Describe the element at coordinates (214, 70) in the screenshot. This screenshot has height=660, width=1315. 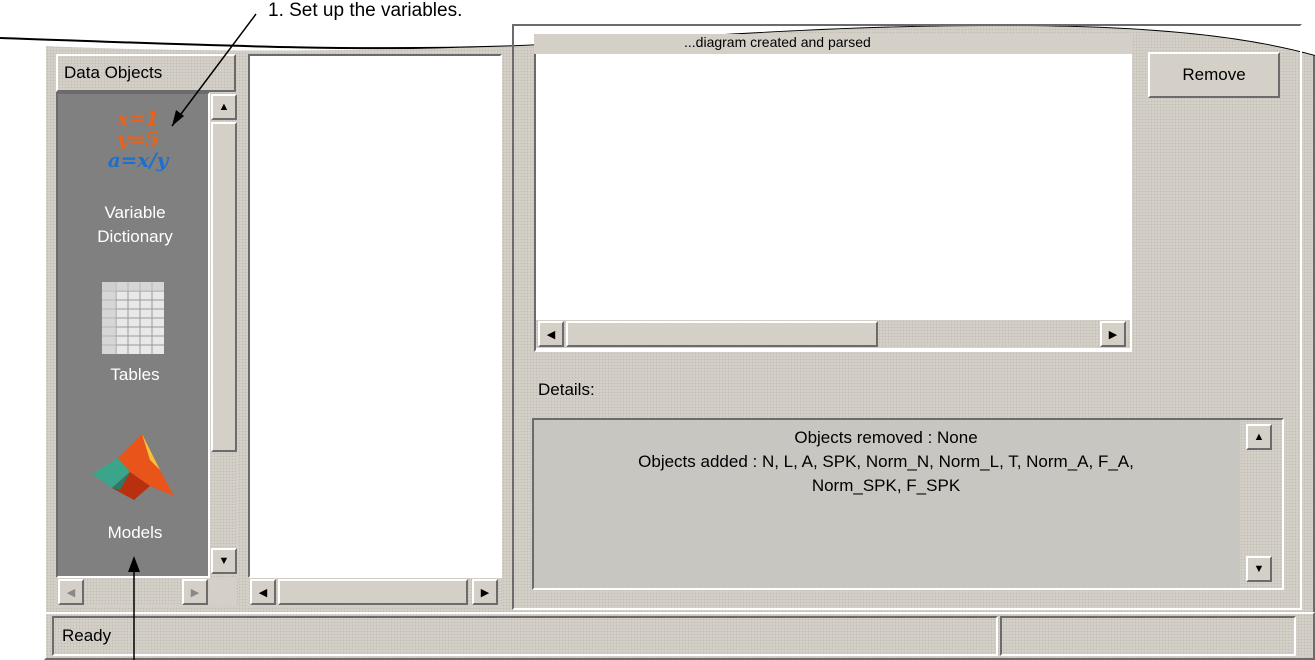
I see `callout-arrow-top` at that location.